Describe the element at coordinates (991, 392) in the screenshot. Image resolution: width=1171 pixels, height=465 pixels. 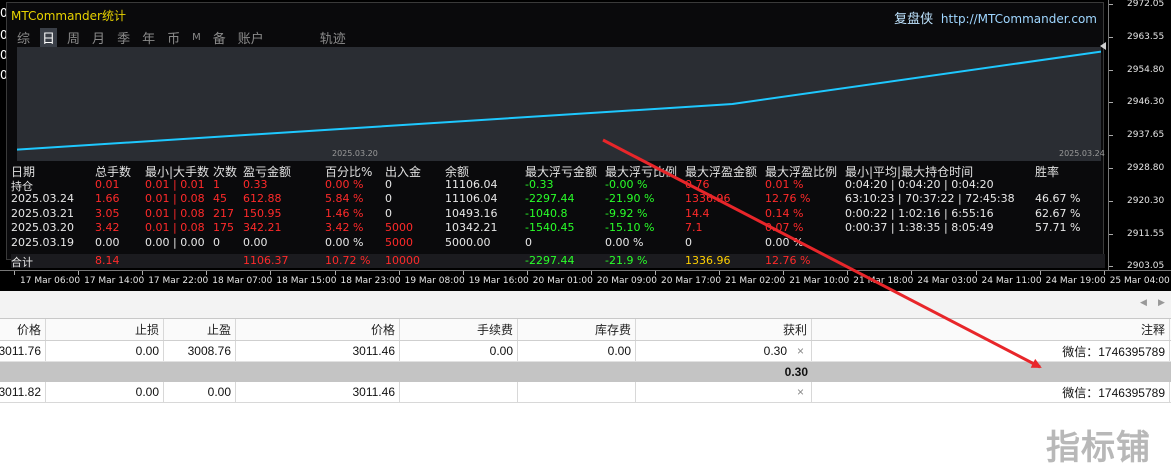
I see `grid-cell: 微信：1746395789` at that location.